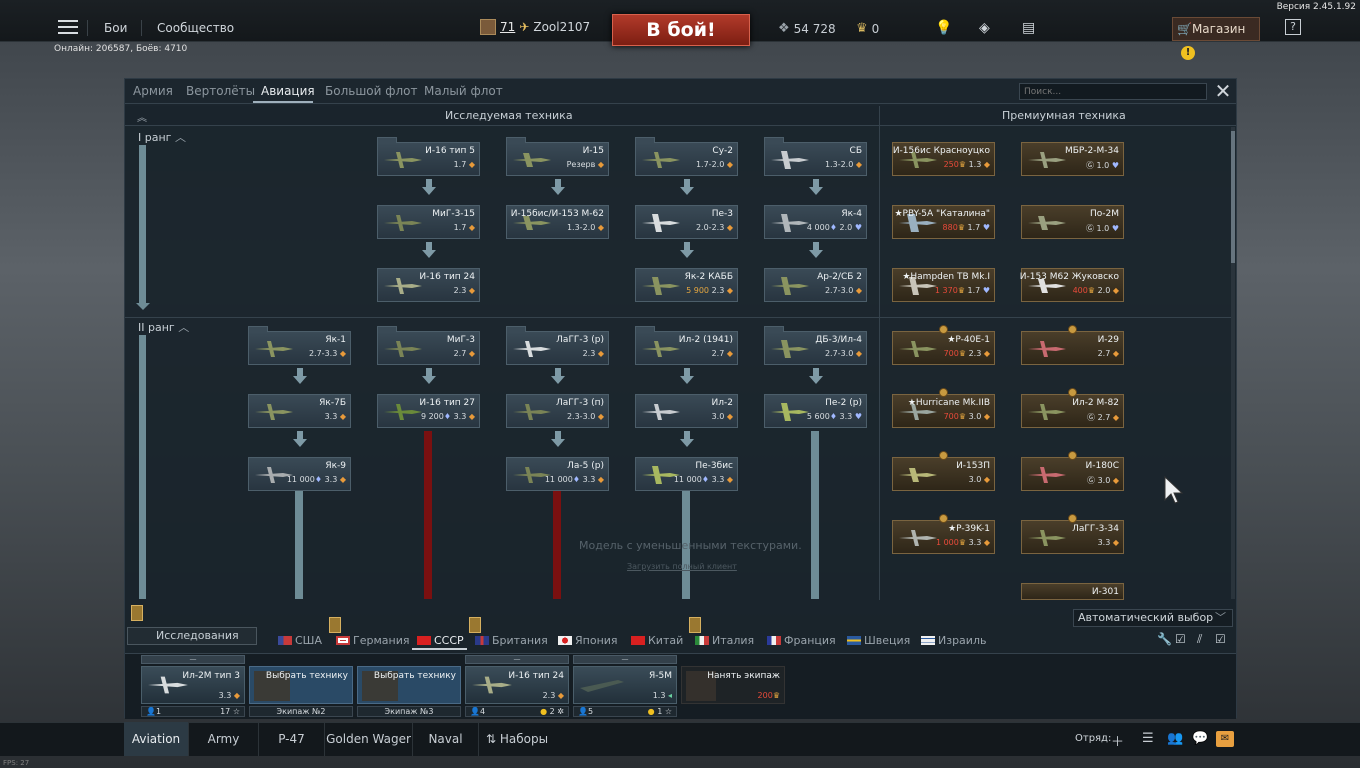 The width and height of the screenshot is (1360, 768). I want to click on menu-icon, so click(68, 28).